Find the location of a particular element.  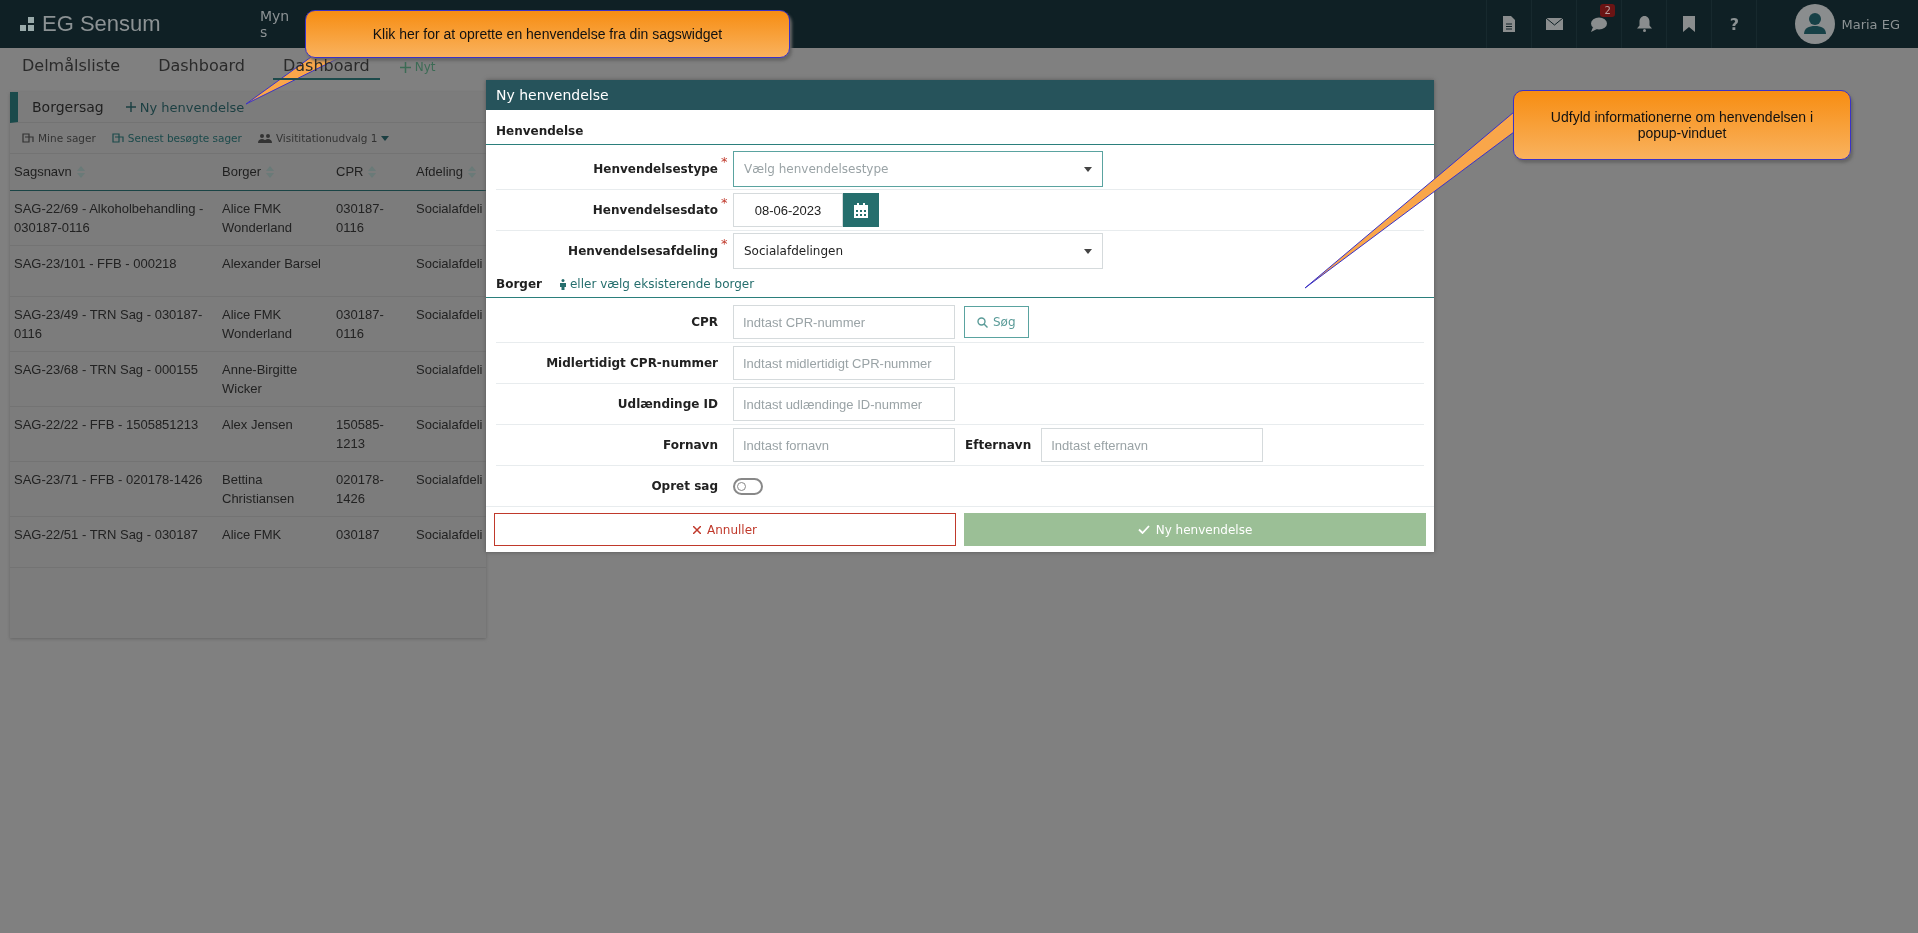

table-cell: SAG-23/49 - TRN Sag - 030187-0116 is located at coordinates (108, 323).